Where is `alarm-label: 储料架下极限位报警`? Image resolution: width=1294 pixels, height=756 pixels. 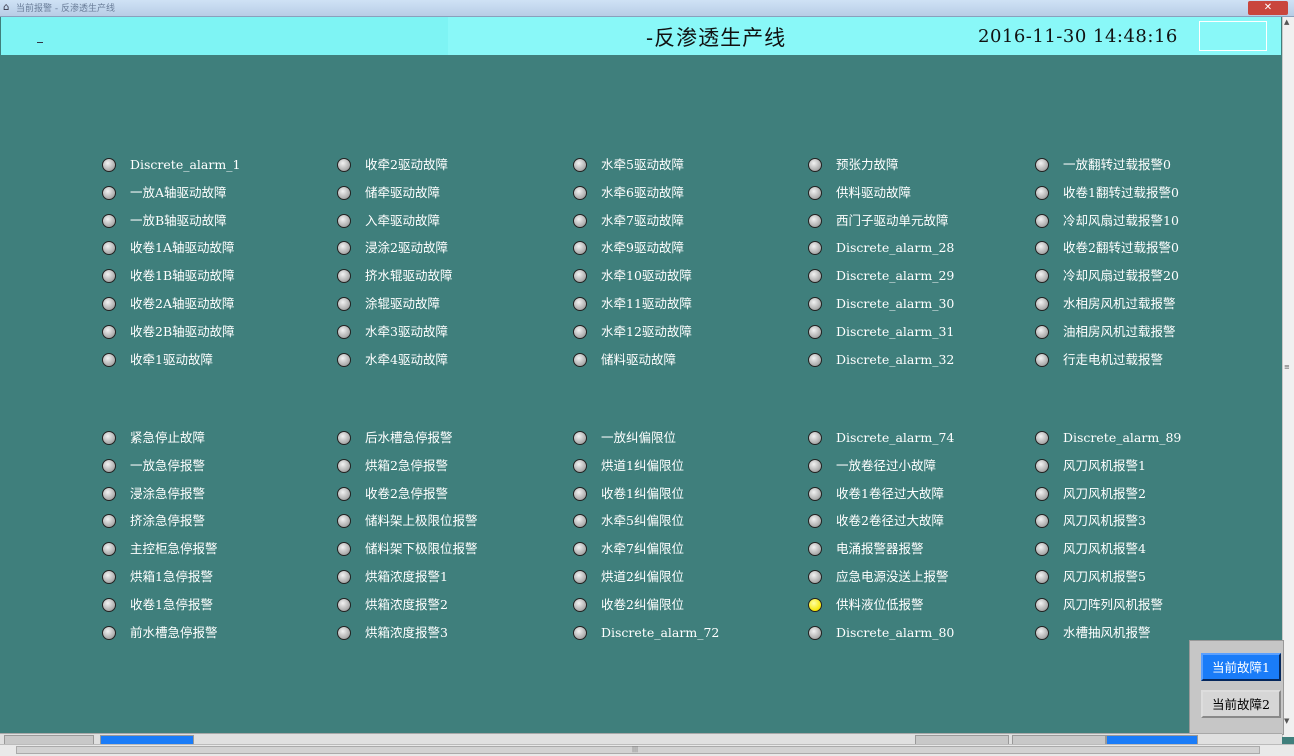 alarm-label: 储料架下极限位报警 is located at coordinates (421, 548).